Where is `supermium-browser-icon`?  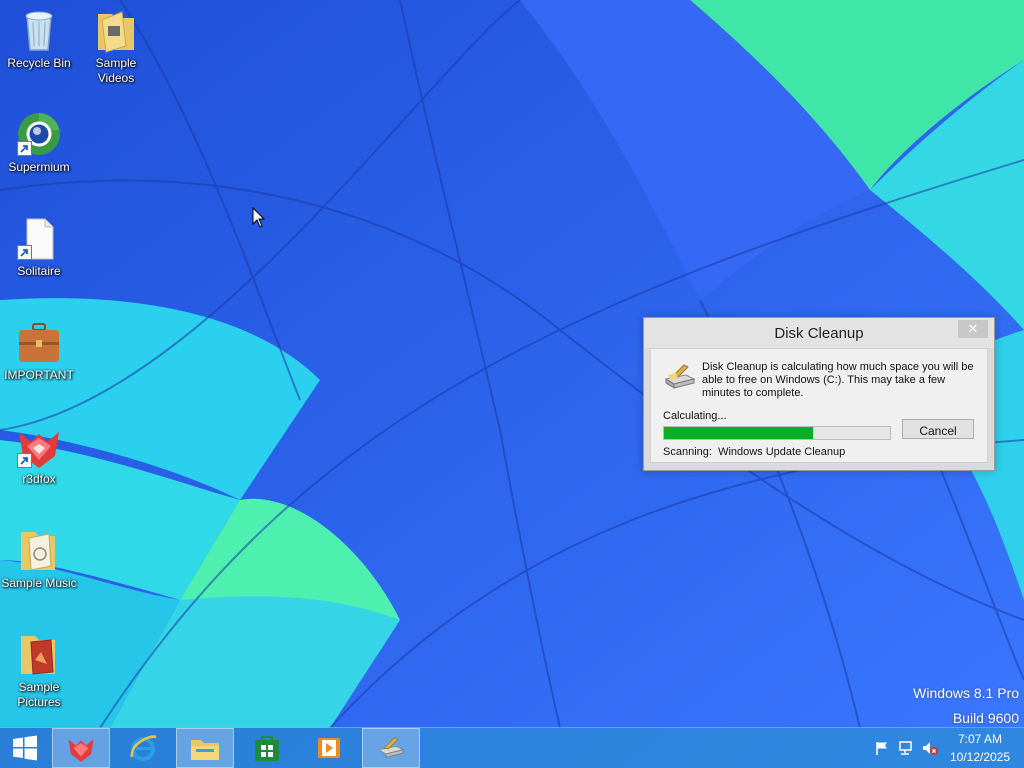
supermium-browser-icon is located at coordinates (39, 134).